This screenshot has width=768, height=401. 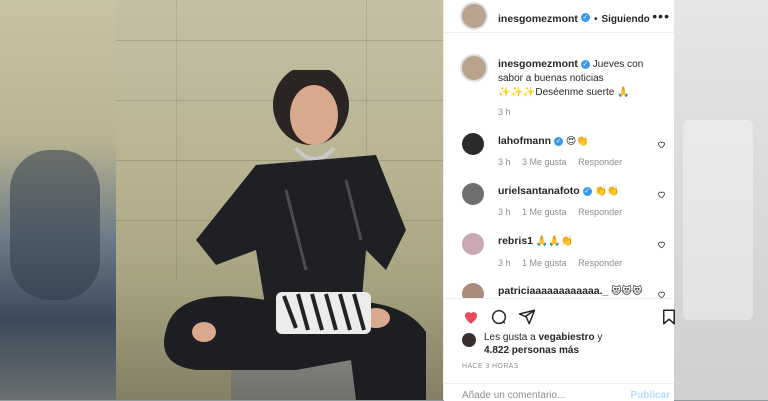 I want to click on hand-shape, so click(x=204, y=332).